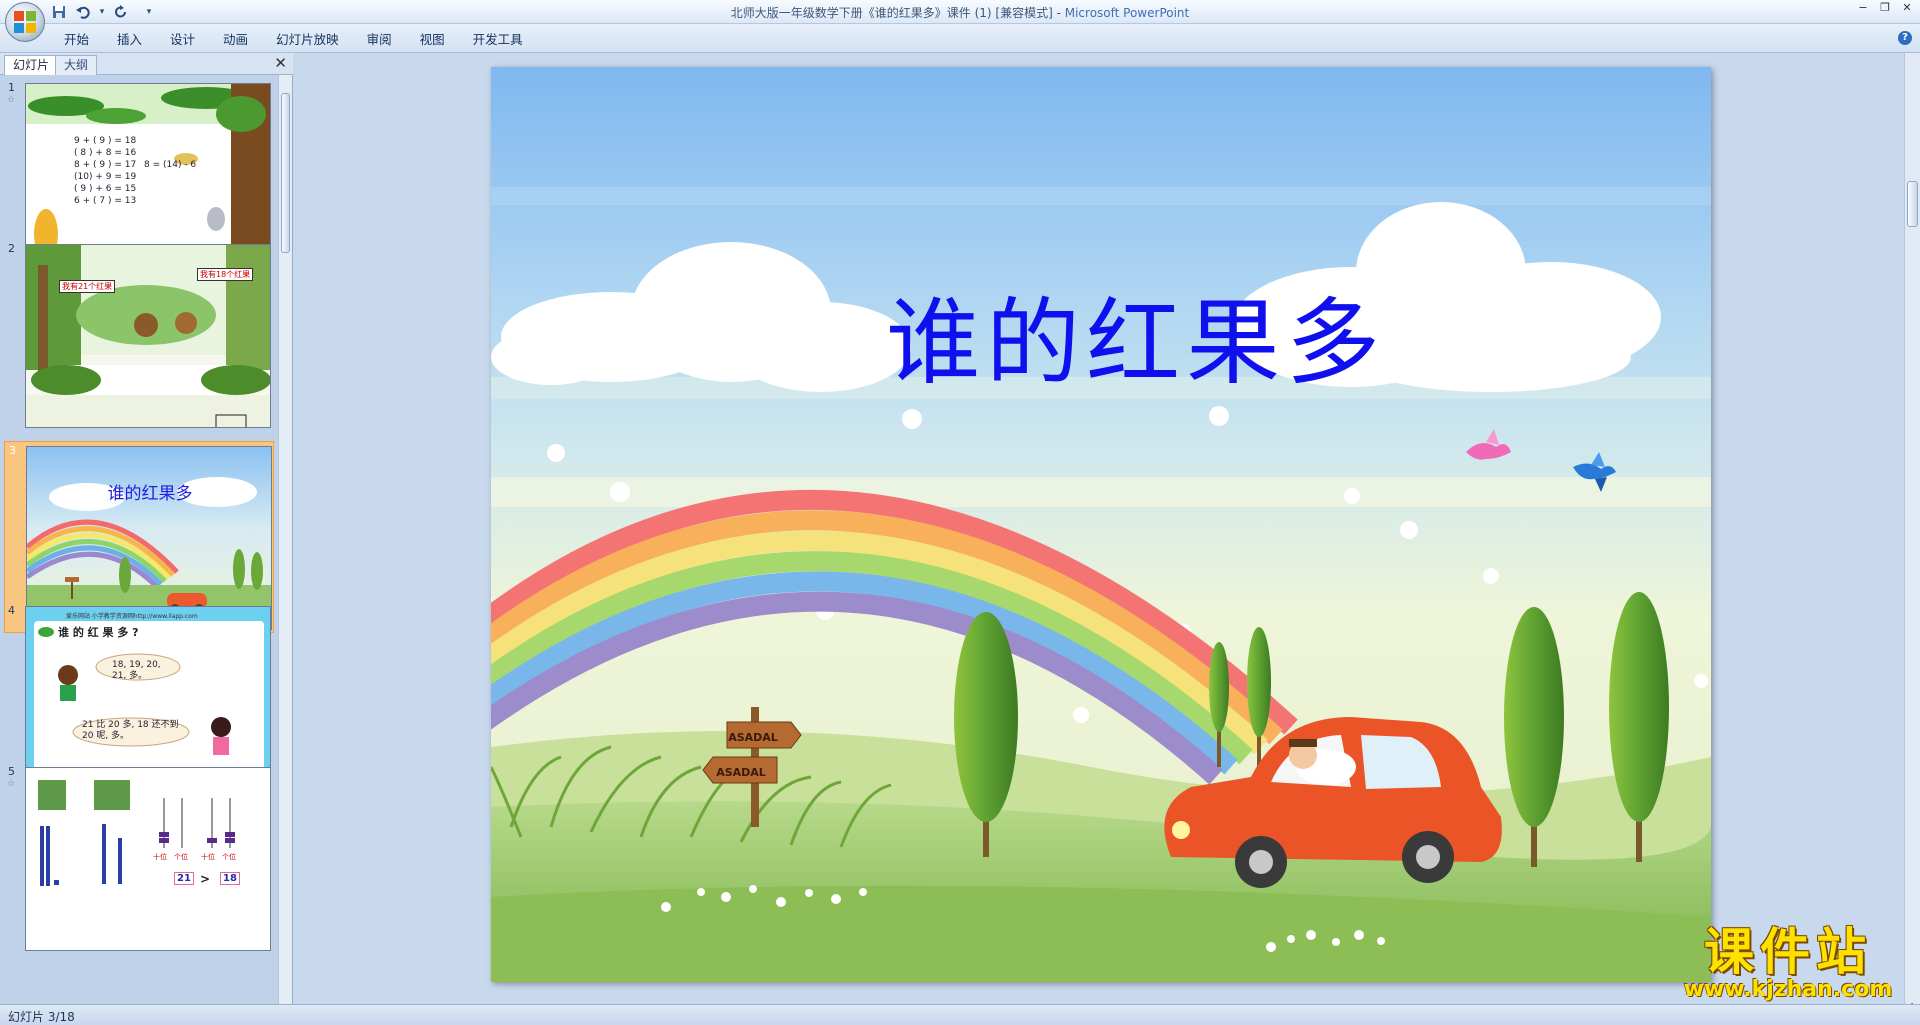  What do you see at coordinates (105, 189) in the screenshot?
I see `thumb-equation: ( 9 ) + 6 = 15` at bounding box center [105, 189].